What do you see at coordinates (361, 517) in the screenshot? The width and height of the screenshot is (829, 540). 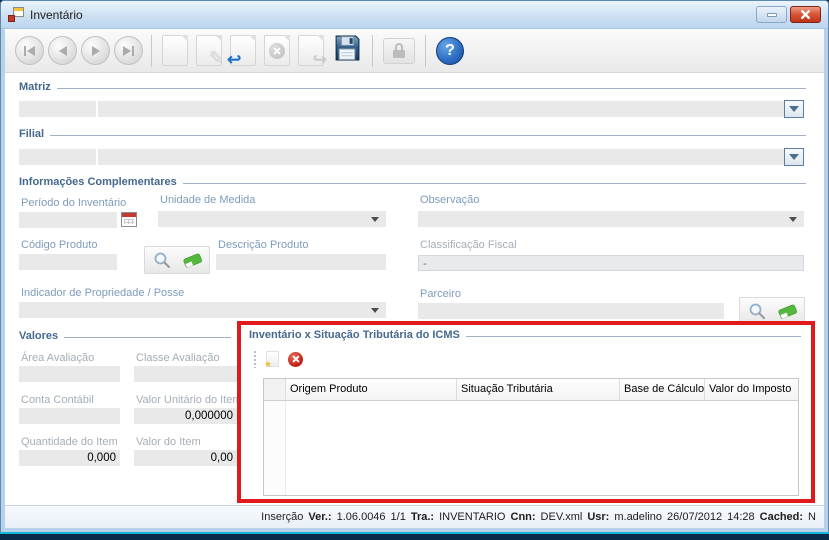 I see `status-version-value: 1.06.0046` at bounding box center [361, 517].